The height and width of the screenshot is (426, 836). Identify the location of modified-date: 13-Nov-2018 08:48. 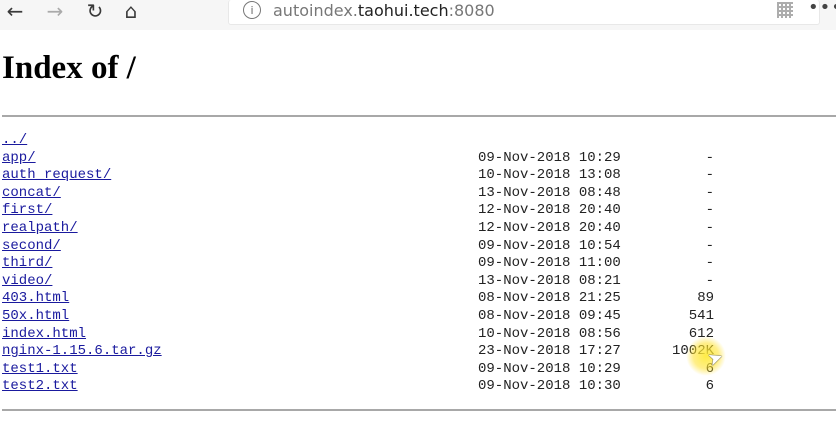
(549, 192).